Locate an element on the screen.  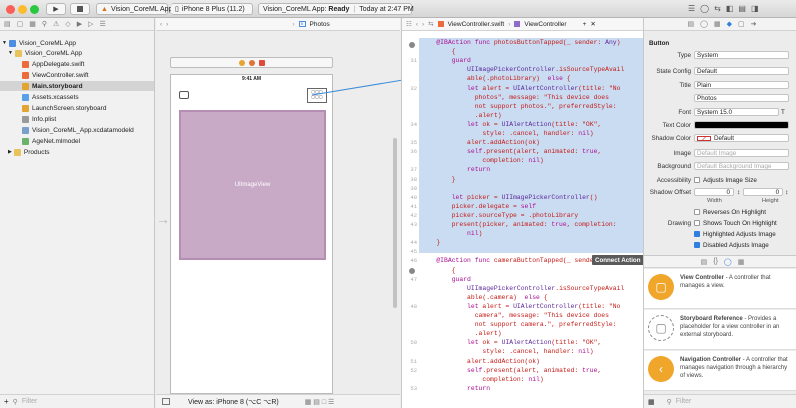
code-line: 53 return is located at coordinates (523, 388).